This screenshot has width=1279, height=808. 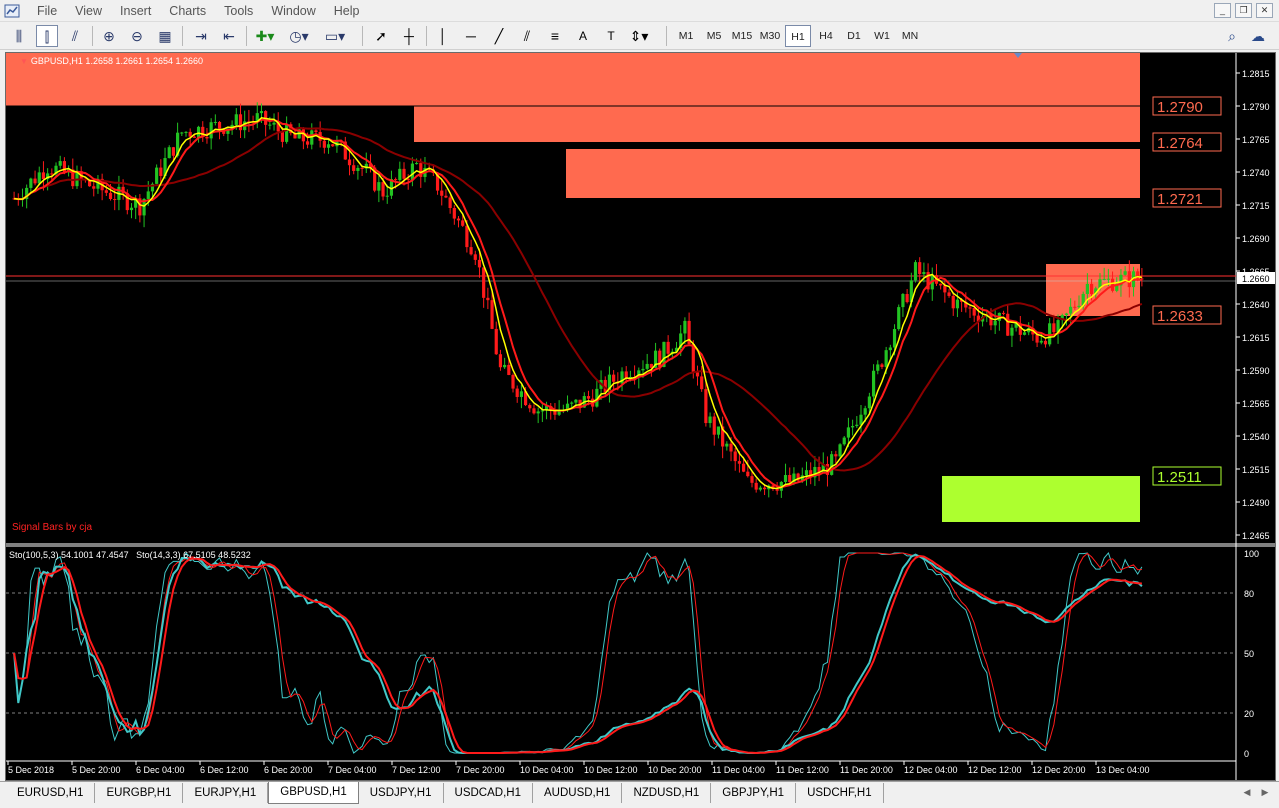 I want to click on search-icon: ⌕, so click(x=1232, y=36).